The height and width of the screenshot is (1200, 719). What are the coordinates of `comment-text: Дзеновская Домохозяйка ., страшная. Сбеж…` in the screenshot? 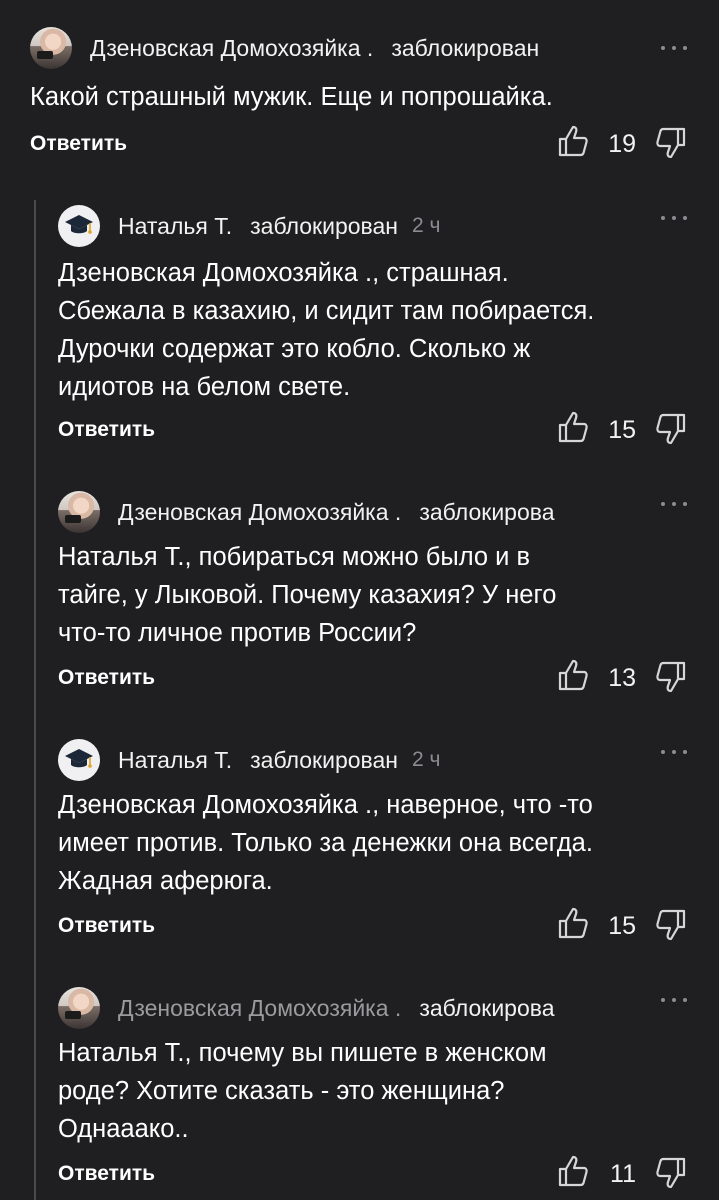 It's located at (326, 330).